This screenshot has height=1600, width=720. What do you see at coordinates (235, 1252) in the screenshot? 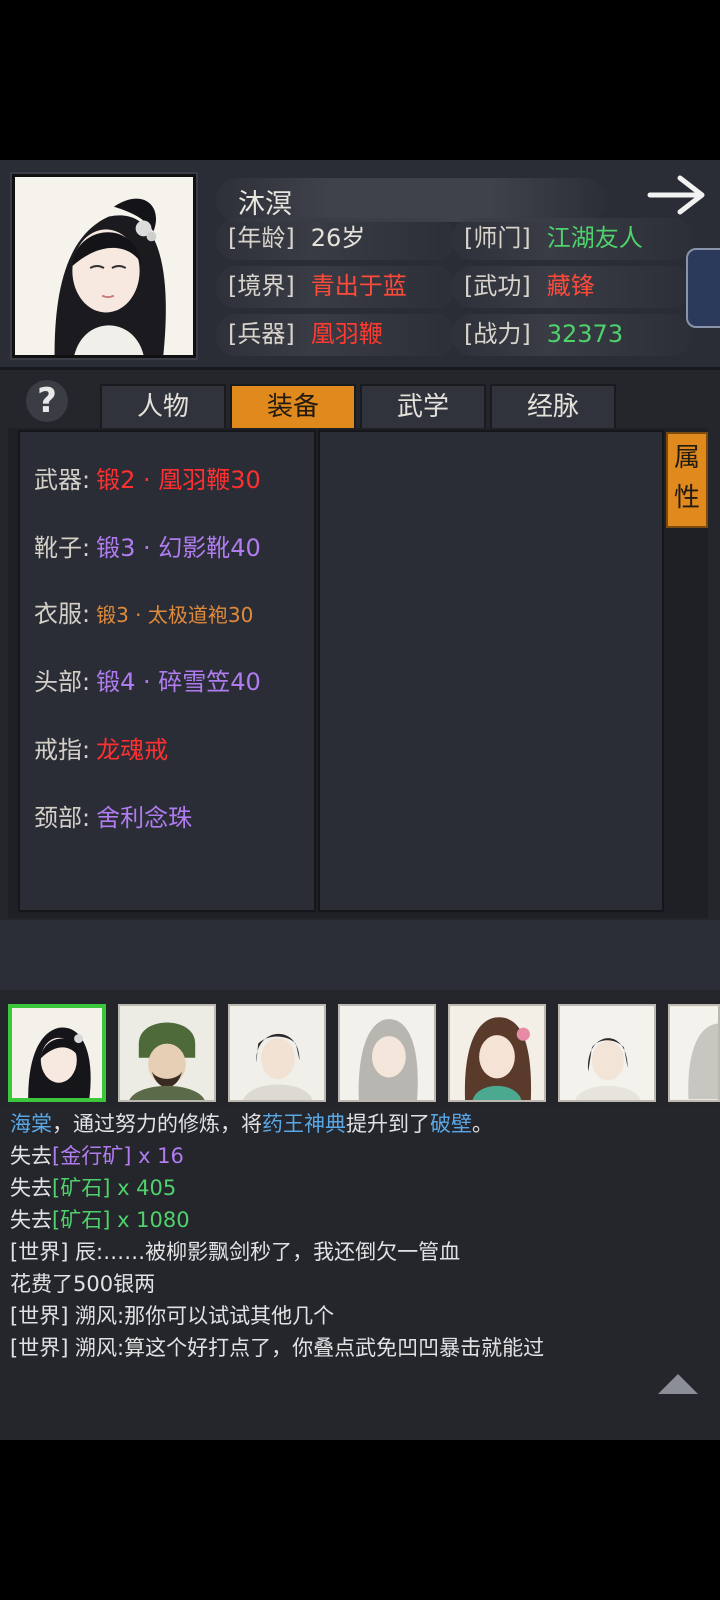
I see `chat-line: [世界] 辰:……被柳影飘剑秒了，我还倒欠一管血` at bounding box center [235, 1252].